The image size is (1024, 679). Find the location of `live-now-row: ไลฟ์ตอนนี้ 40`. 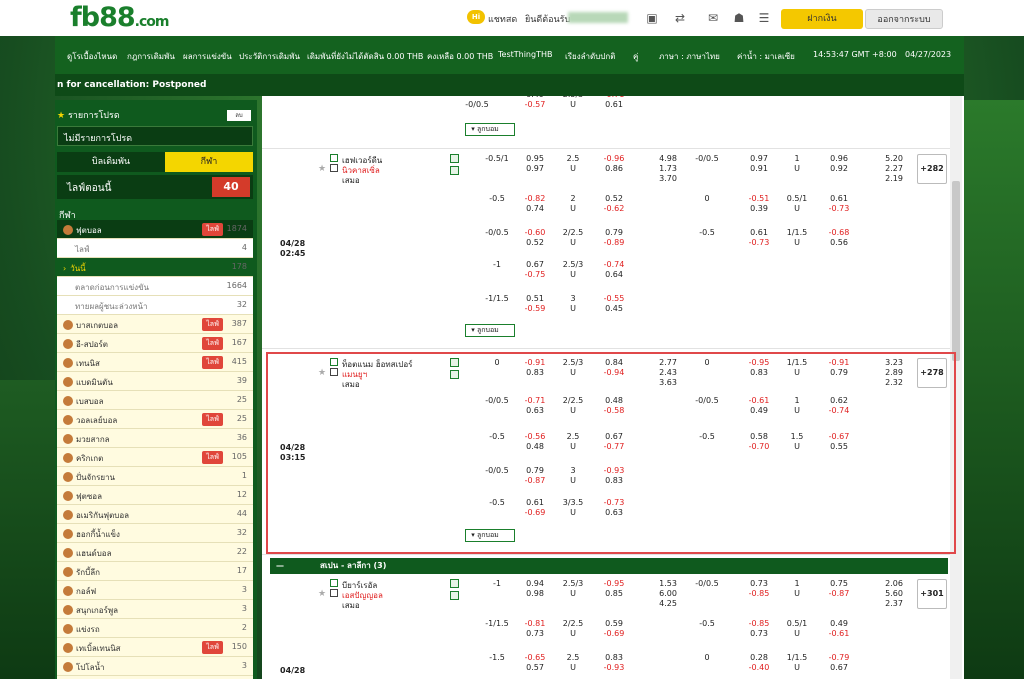

live-now-row: ไลฟ์ตอนนี้ 40 is located at coordinates (155, 187).